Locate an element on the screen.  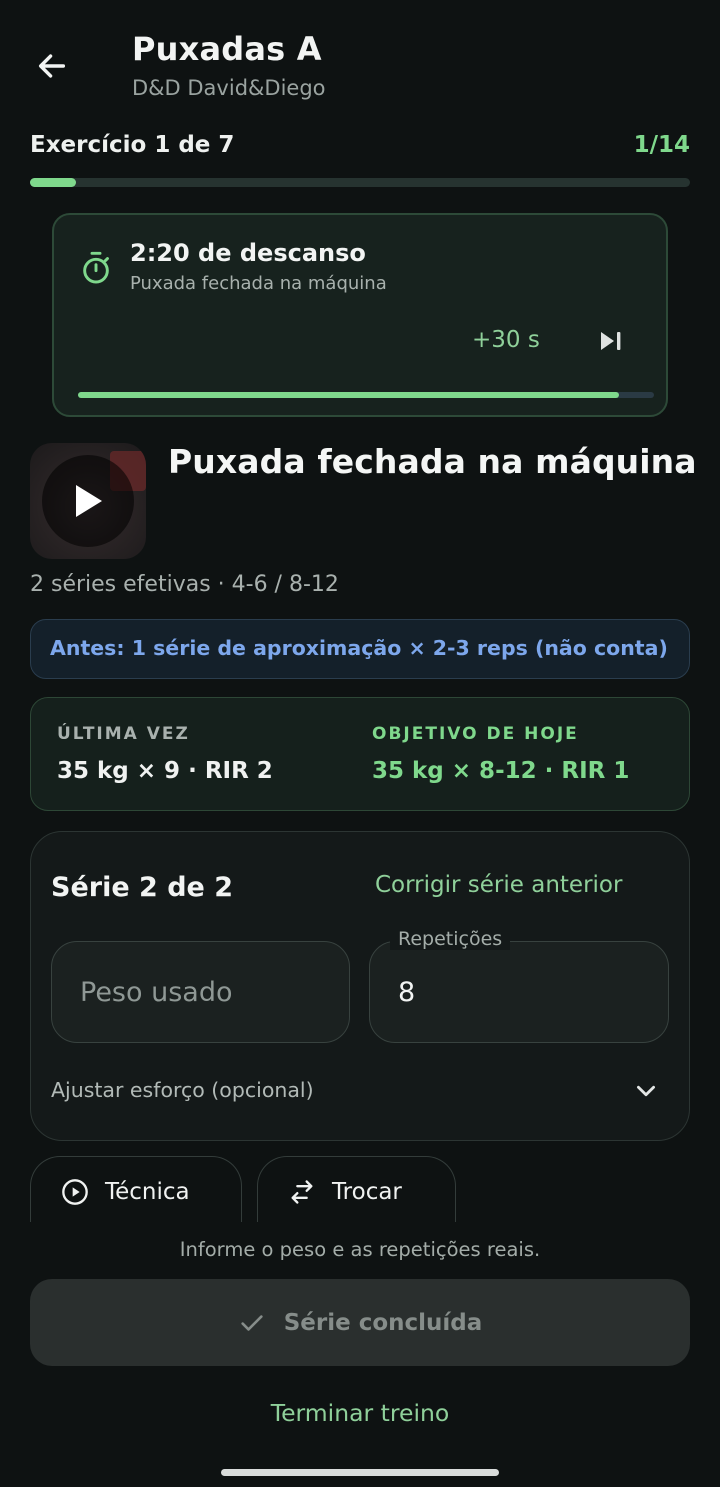
today-goal-label: OBJETIVO DE HOJE is located at coordinates (475, 734).